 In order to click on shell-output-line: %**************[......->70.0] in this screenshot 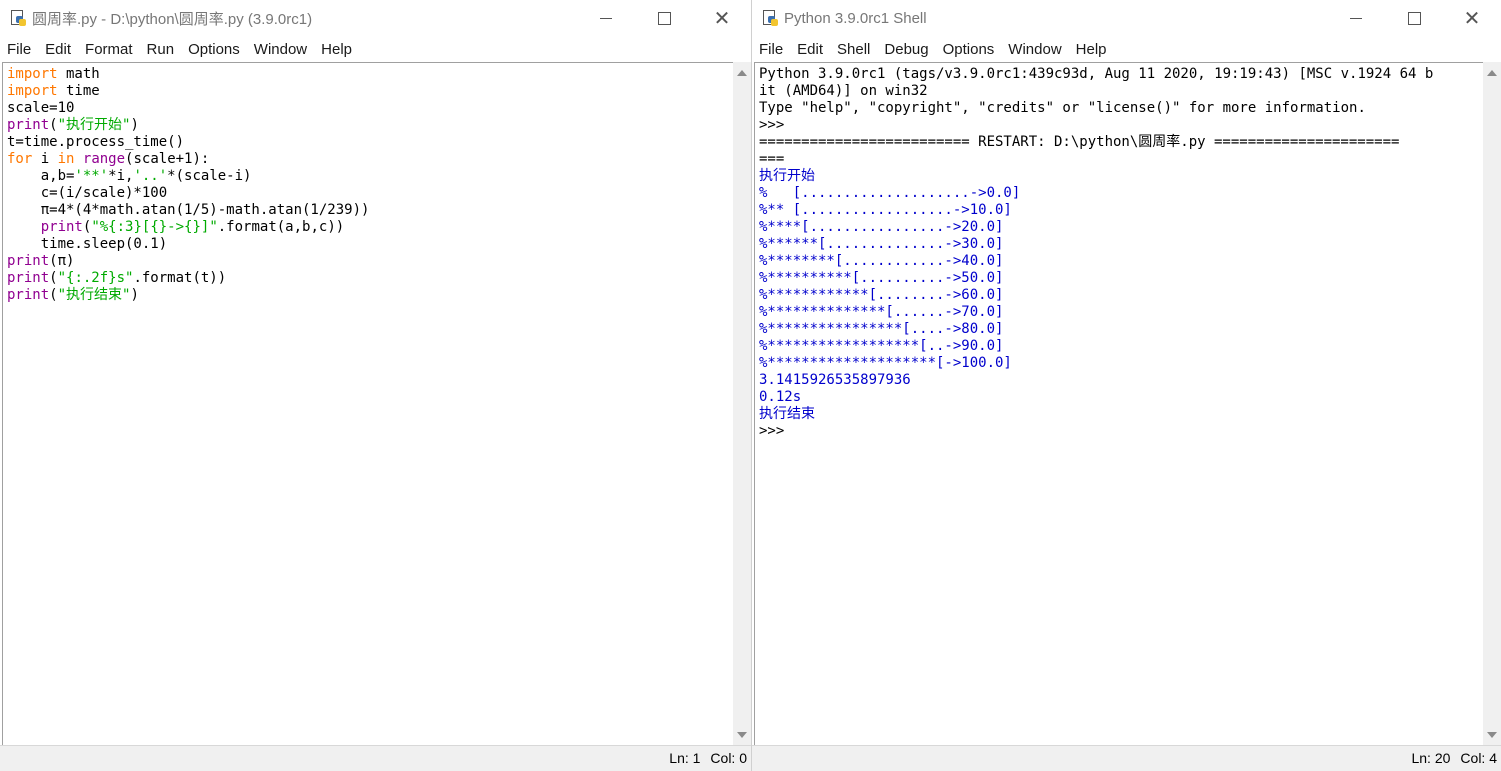, I will do `click(881, 312)`.